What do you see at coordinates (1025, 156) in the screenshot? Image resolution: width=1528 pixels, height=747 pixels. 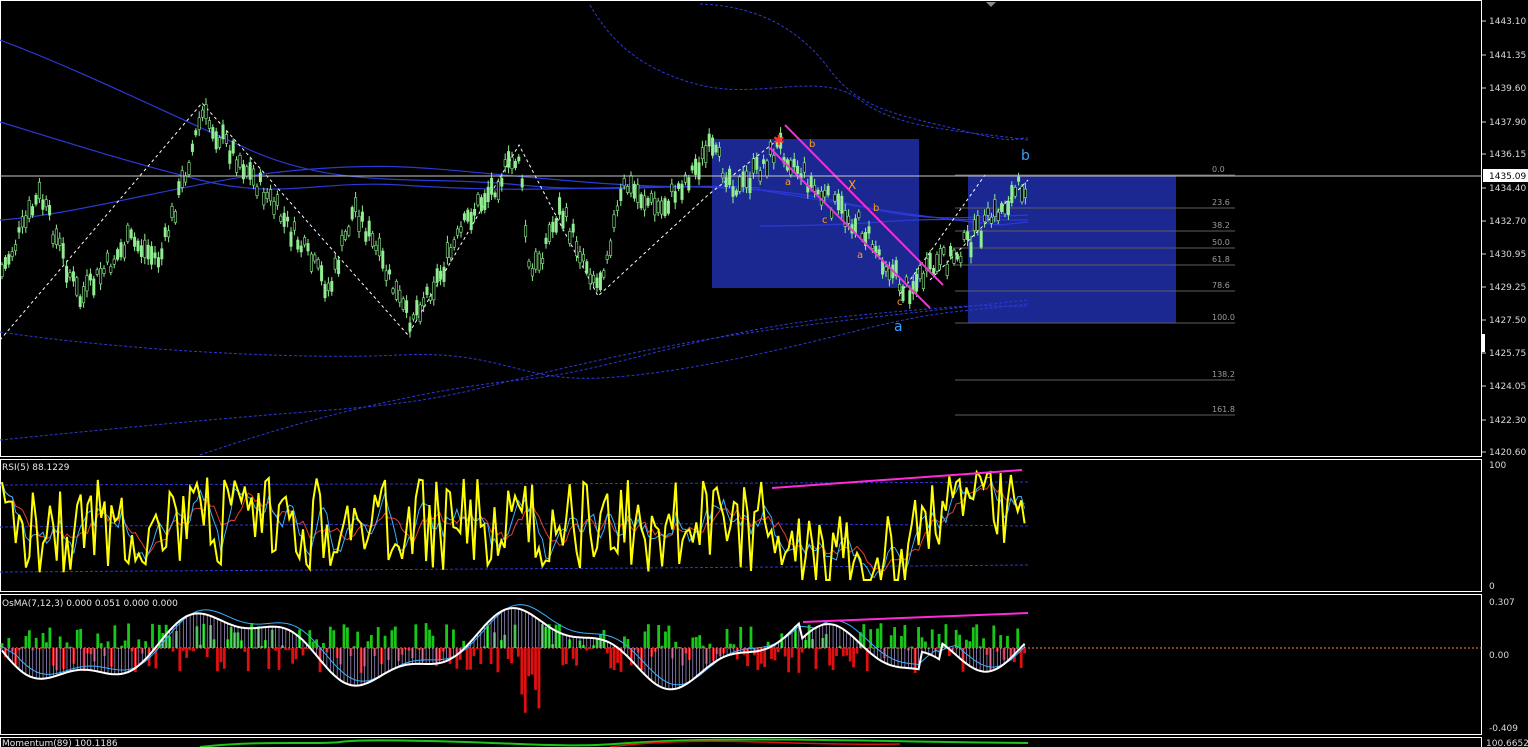 I see `wave-label-big: b` at bounding box center [1025, 156].